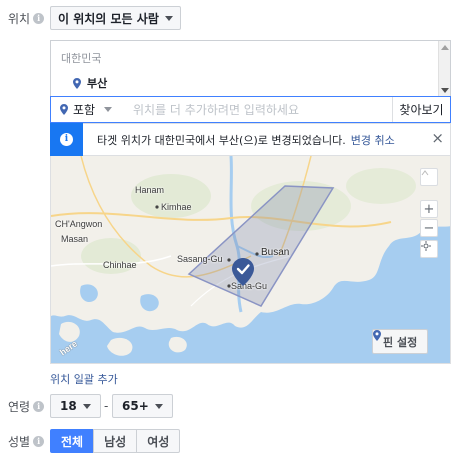  What do you see at coordinates (81, 58) in the screenshot?
I see `country-name: 대한민국` at bounding box center [81, 58].